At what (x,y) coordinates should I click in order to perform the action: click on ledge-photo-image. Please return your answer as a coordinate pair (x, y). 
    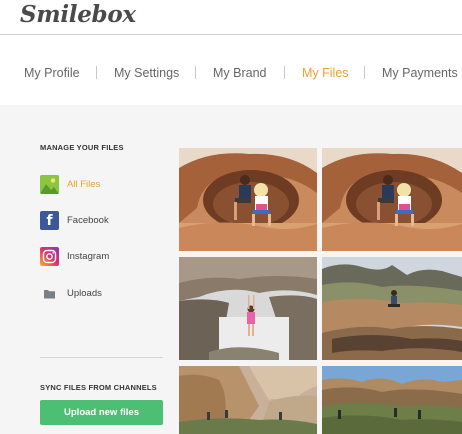
    Looking at the image, I should click on (392, 308).